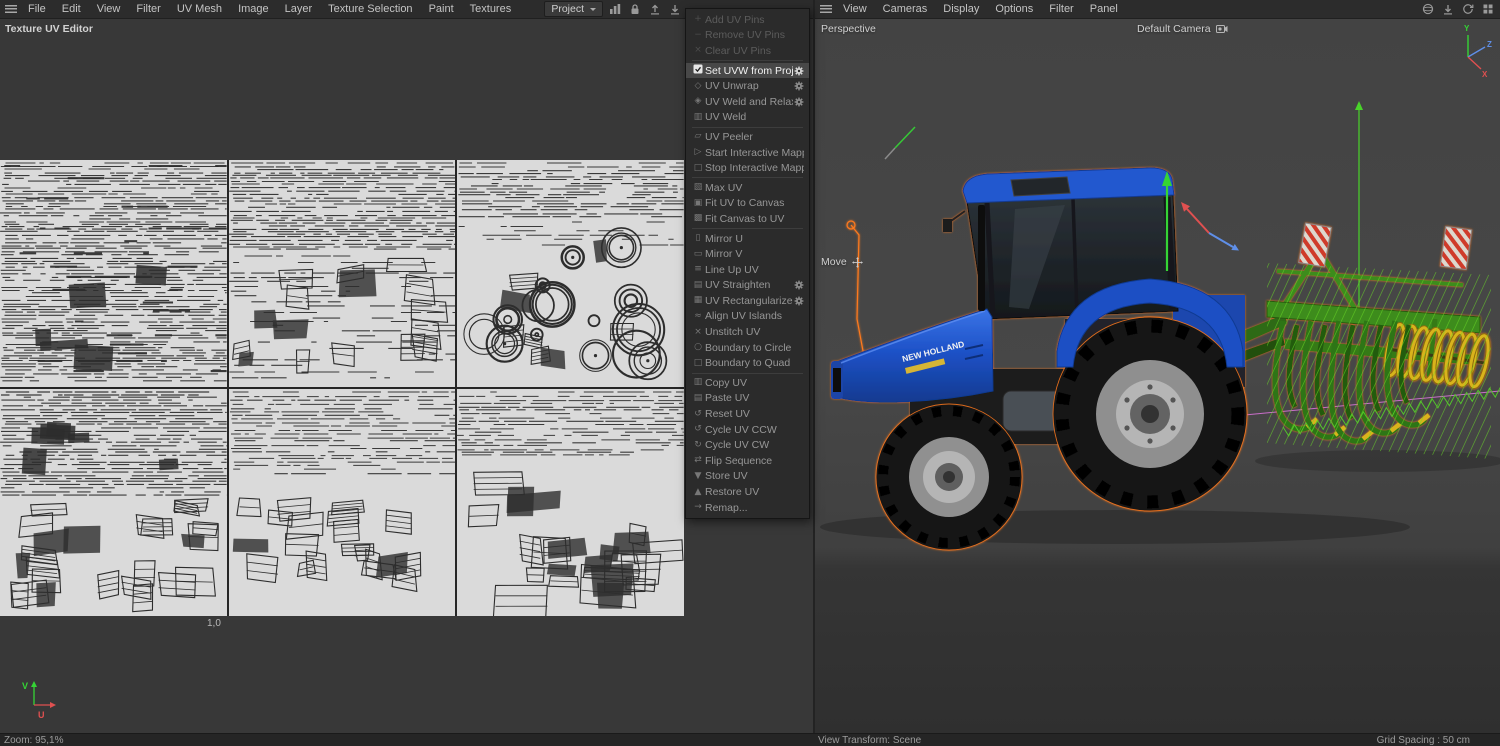 This screenshot has width=1500, height=746. Describe the element at coordinates (1468, 9) in the screenshot. I see `refresh-icon` at that location.